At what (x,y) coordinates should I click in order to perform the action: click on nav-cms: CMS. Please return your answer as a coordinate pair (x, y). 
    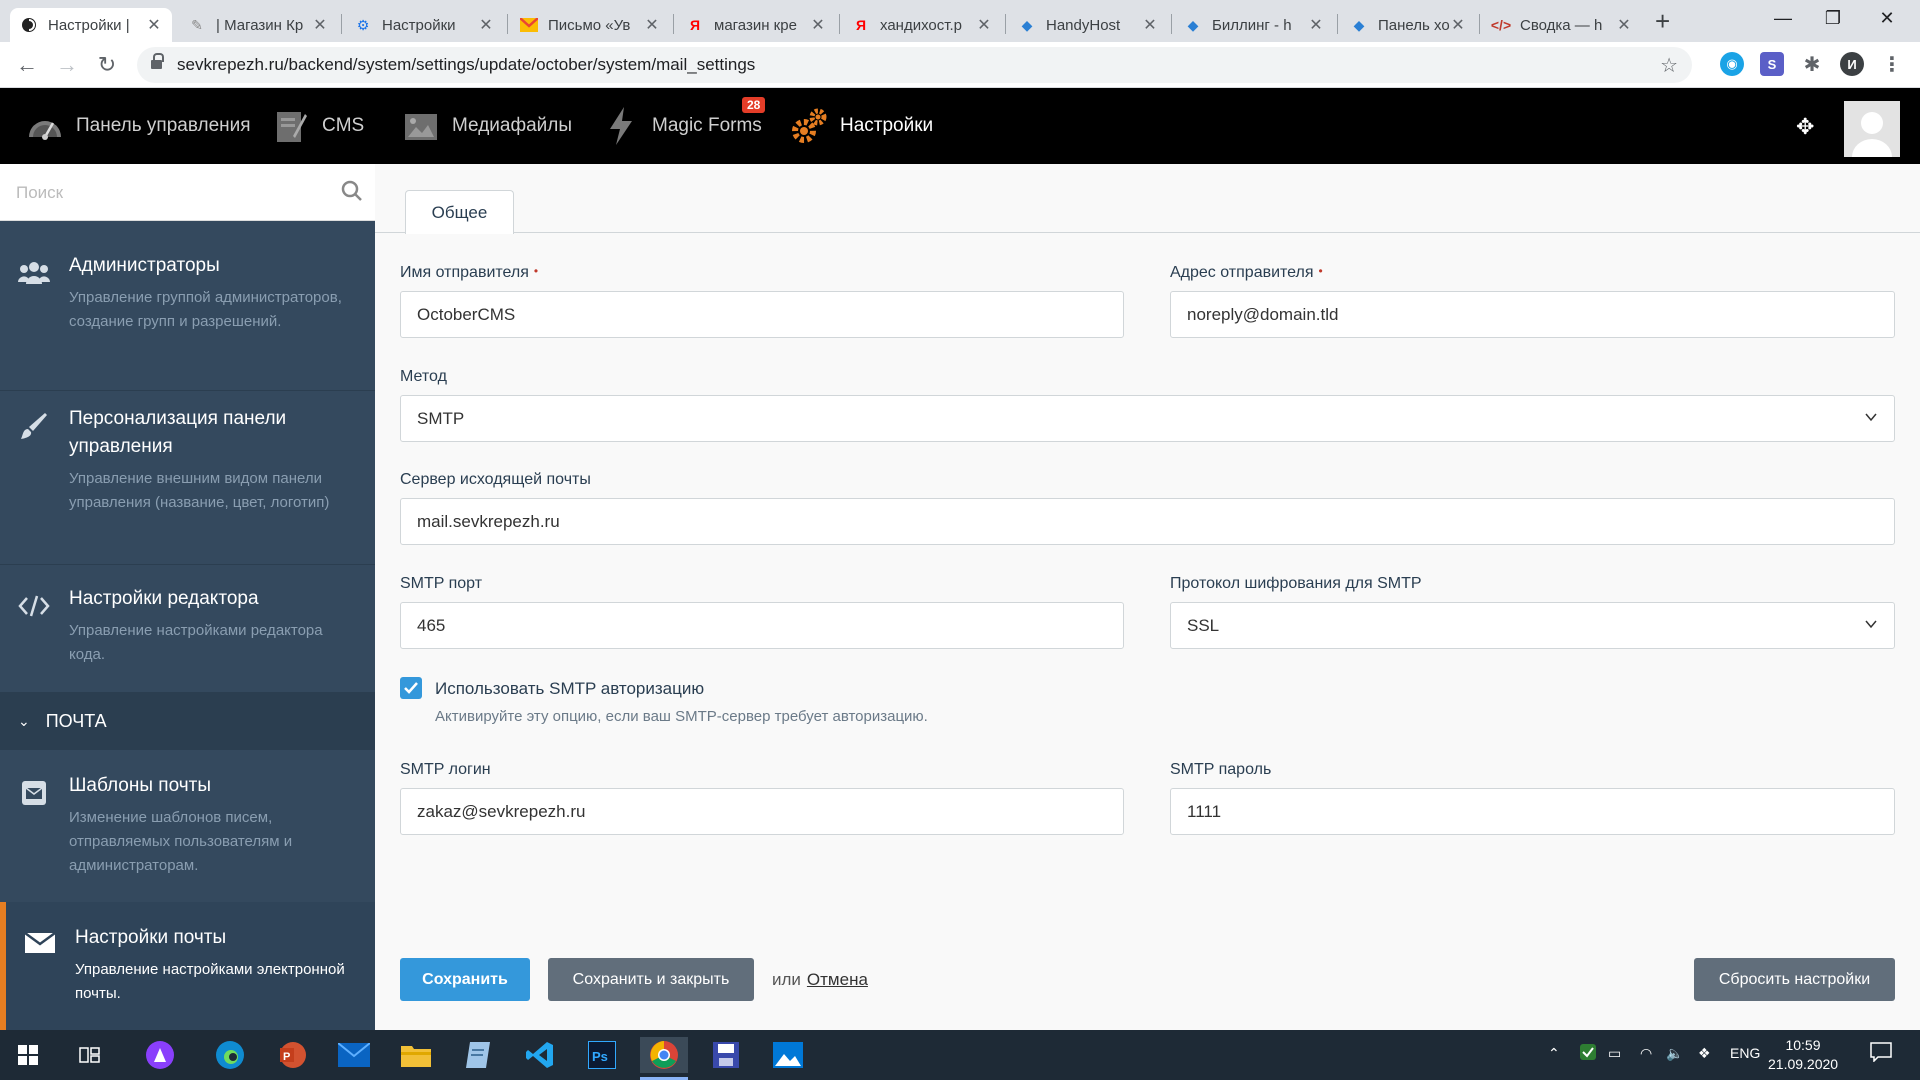
    Looking at the image, I should click on (318, 126).